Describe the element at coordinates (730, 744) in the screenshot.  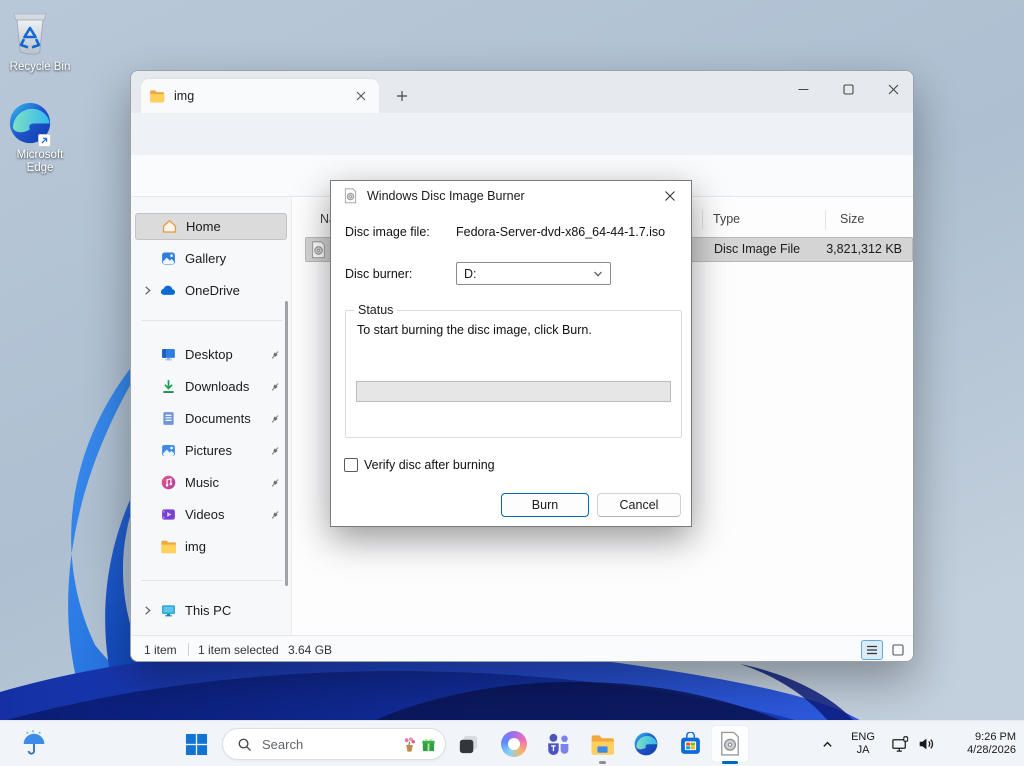
I see `disc-burner-app-button` at that location.